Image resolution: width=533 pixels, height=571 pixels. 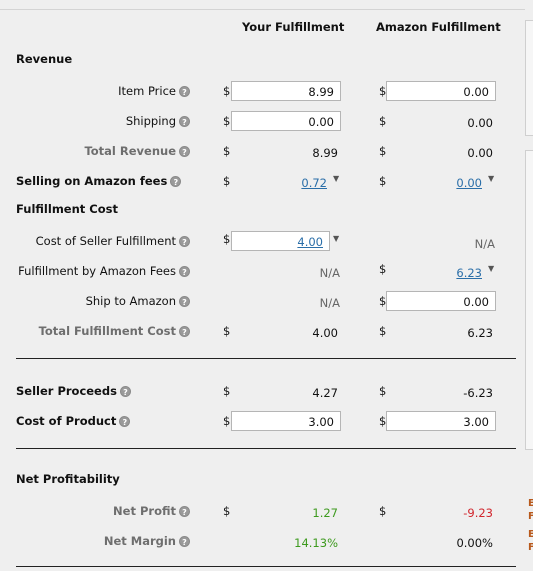 What do you see at coordinates (286, 421) in the screenshot?
I see `cost-of-product-your-input: 3.00` at bounding box center [286, 421].